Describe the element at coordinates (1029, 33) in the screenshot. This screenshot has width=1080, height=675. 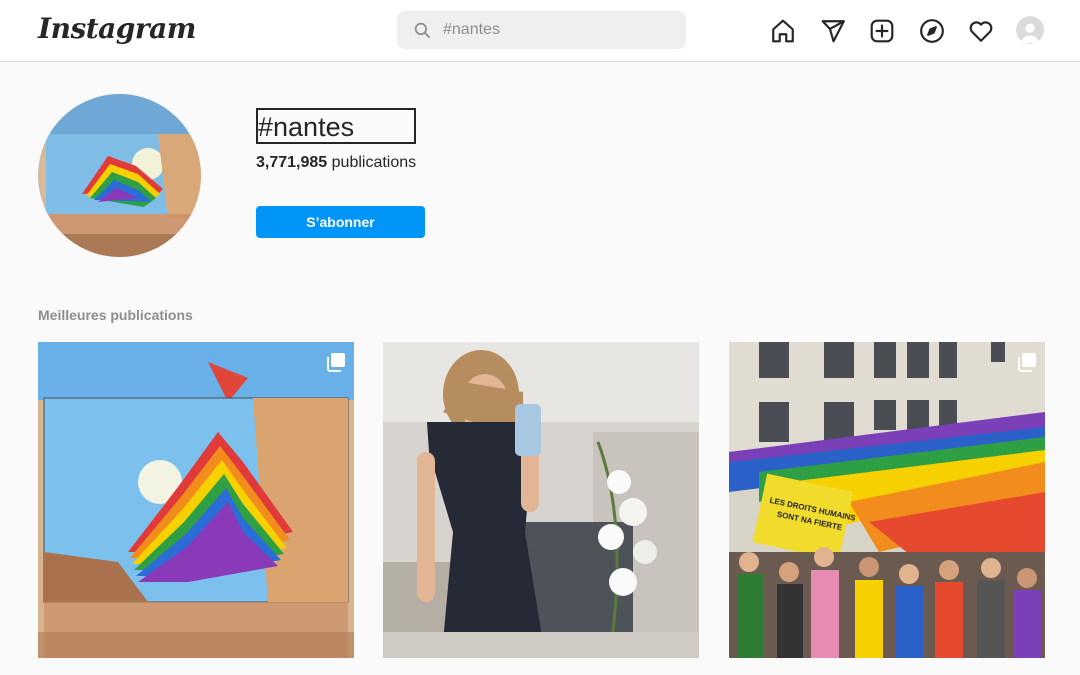
I see `default-avatar-icon` at that location.